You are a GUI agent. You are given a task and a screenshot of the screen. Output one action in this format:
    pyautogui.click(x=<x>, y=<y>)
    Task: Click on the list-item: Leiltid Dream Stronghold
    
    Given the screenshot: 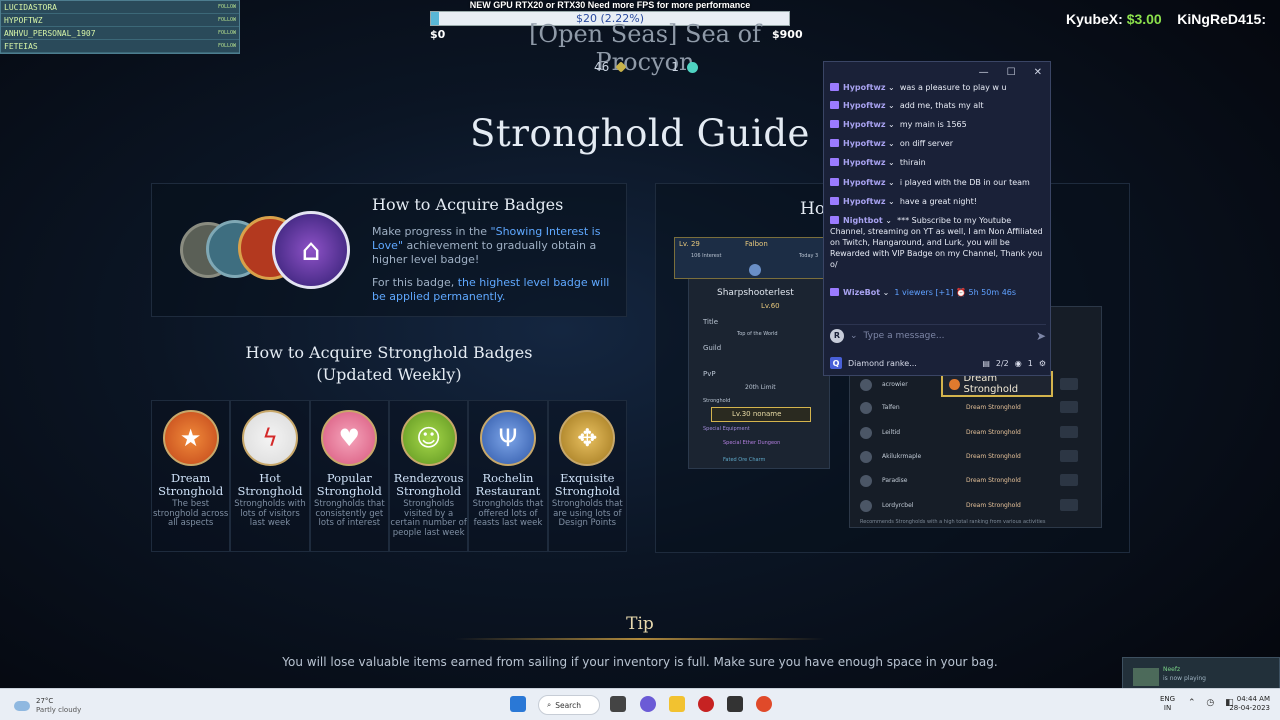 What is the action you would take?
    pyautogui.click(x=976, y=434)
    